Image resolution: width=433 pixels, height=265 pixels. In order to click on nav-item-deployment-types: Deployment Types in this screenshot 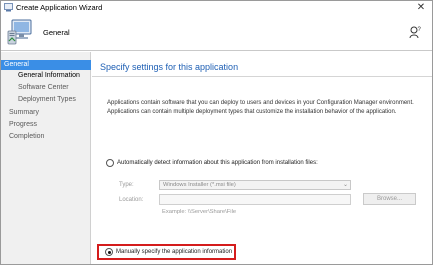, I will do `click(46, 100)`.